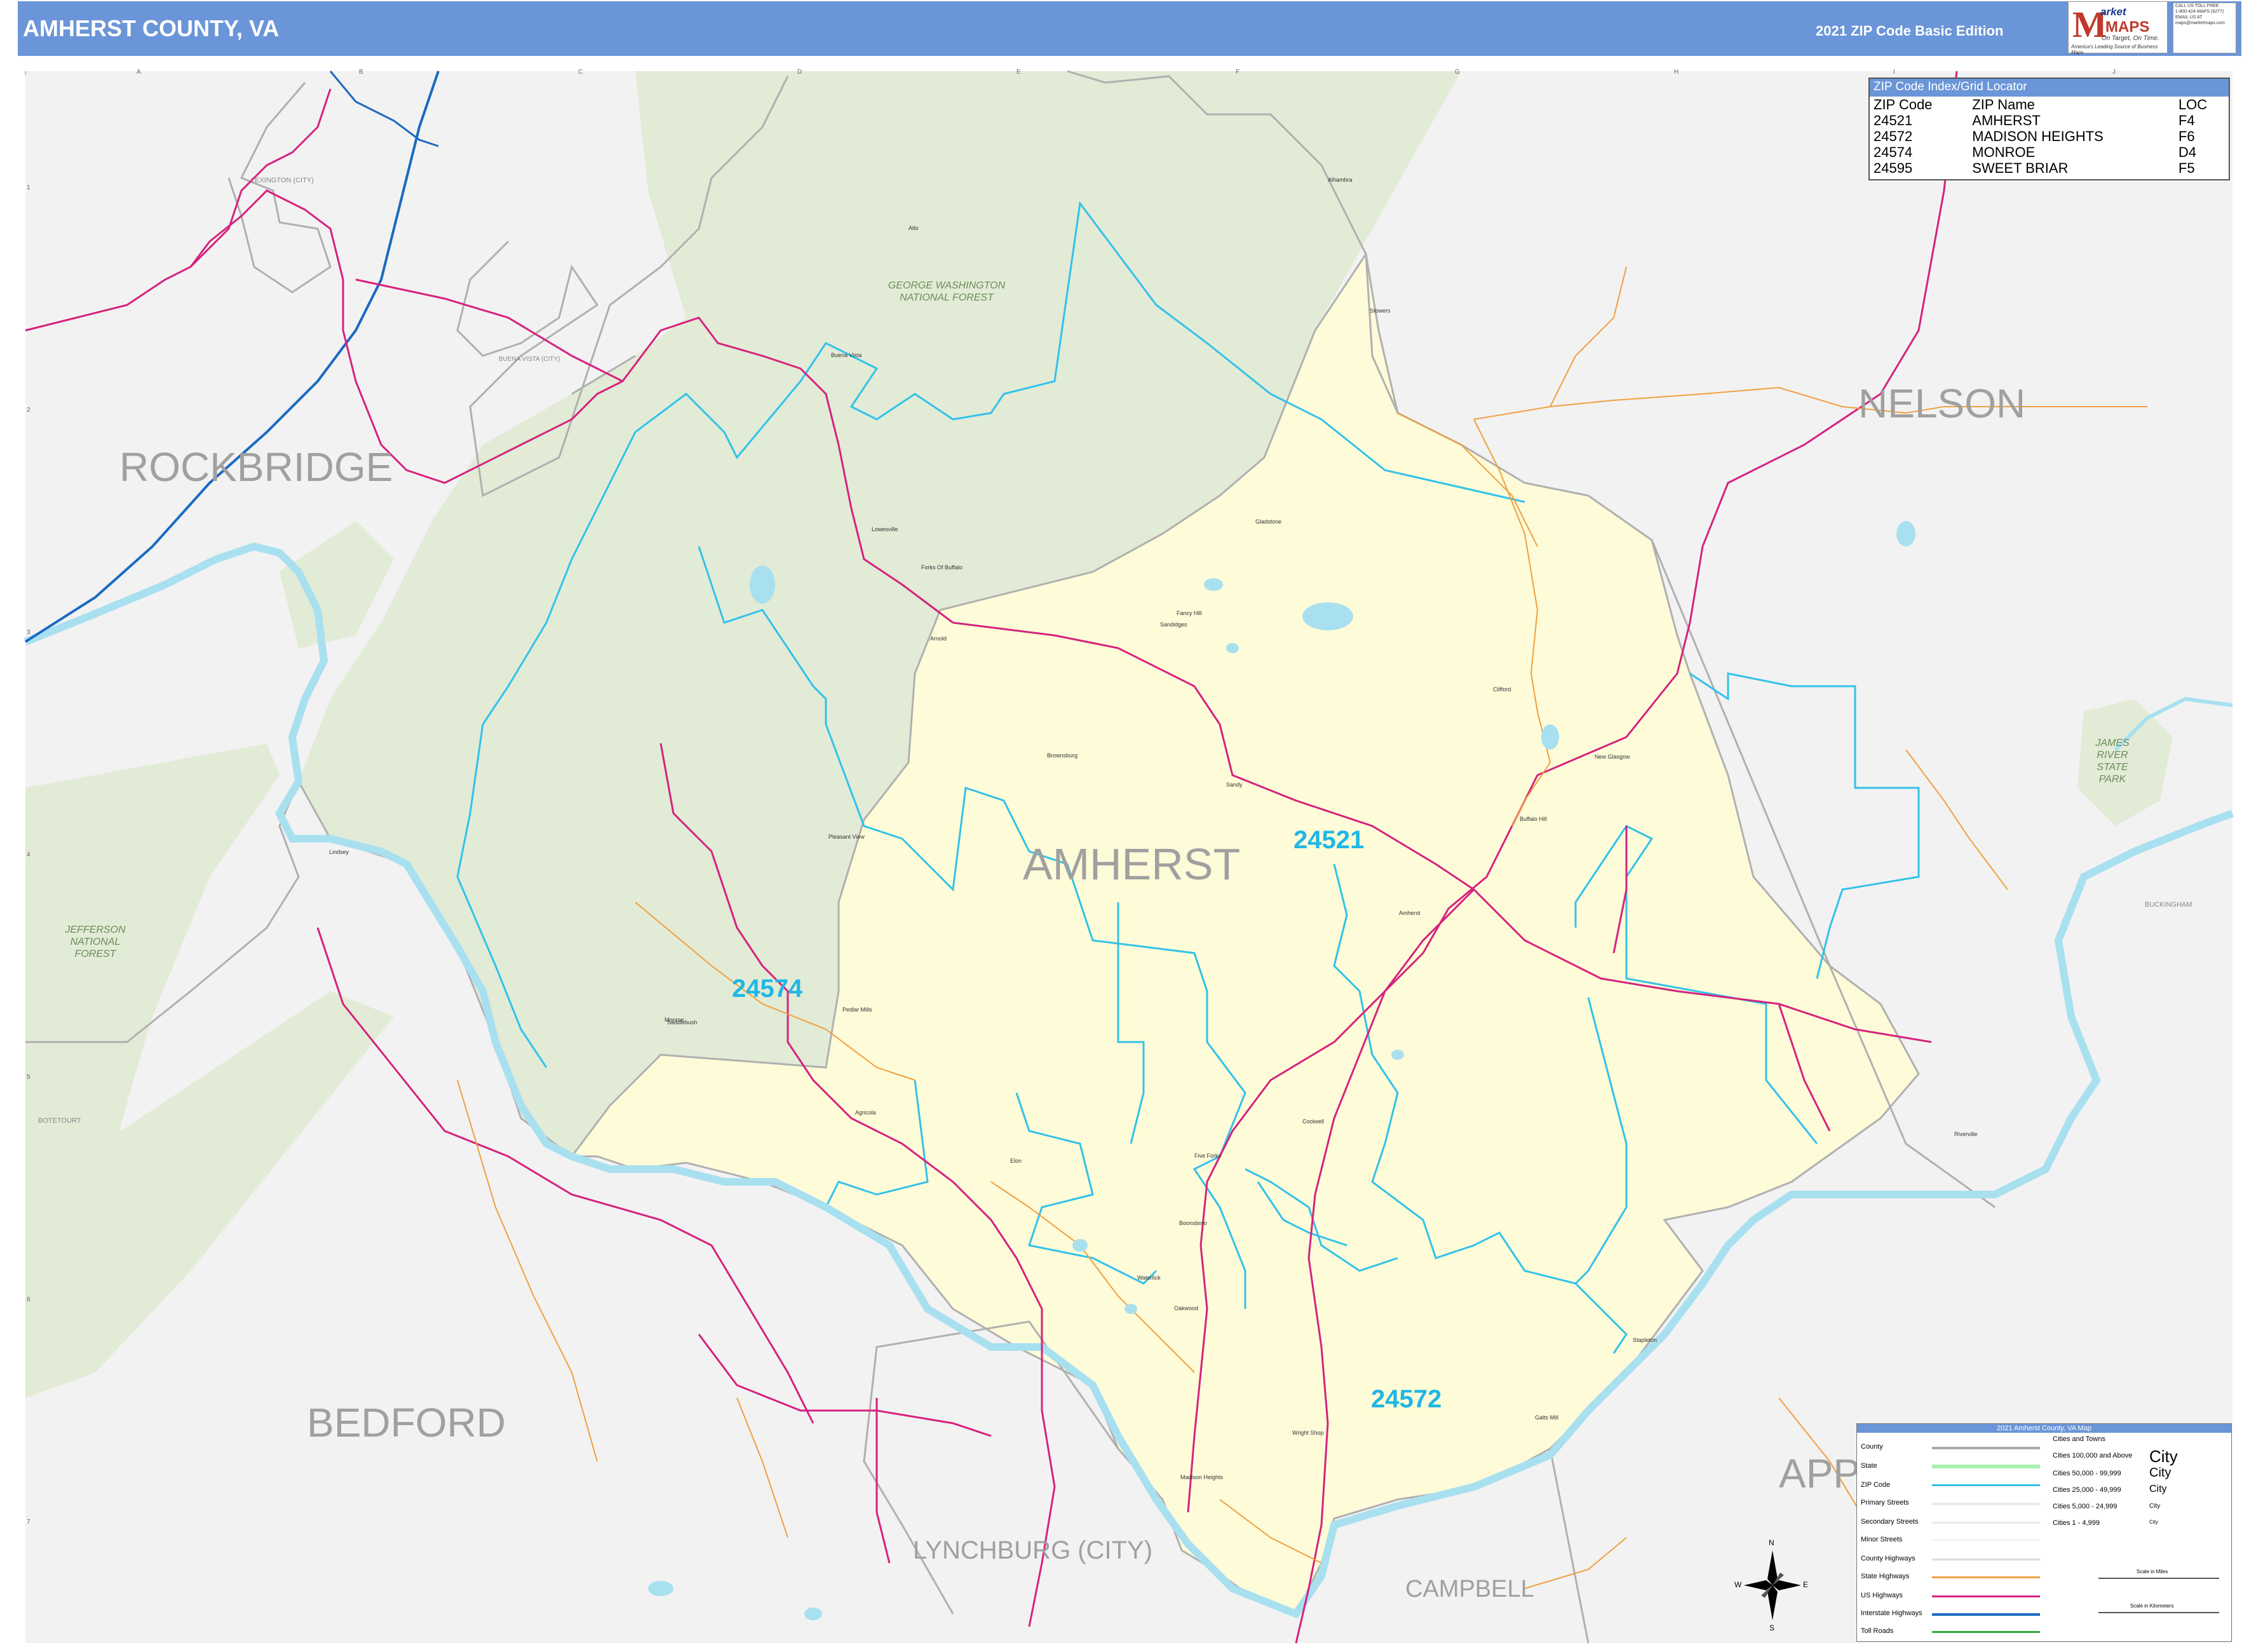  I want to click on legend-secondary: Secondary Streets, so click(1890, 1522).